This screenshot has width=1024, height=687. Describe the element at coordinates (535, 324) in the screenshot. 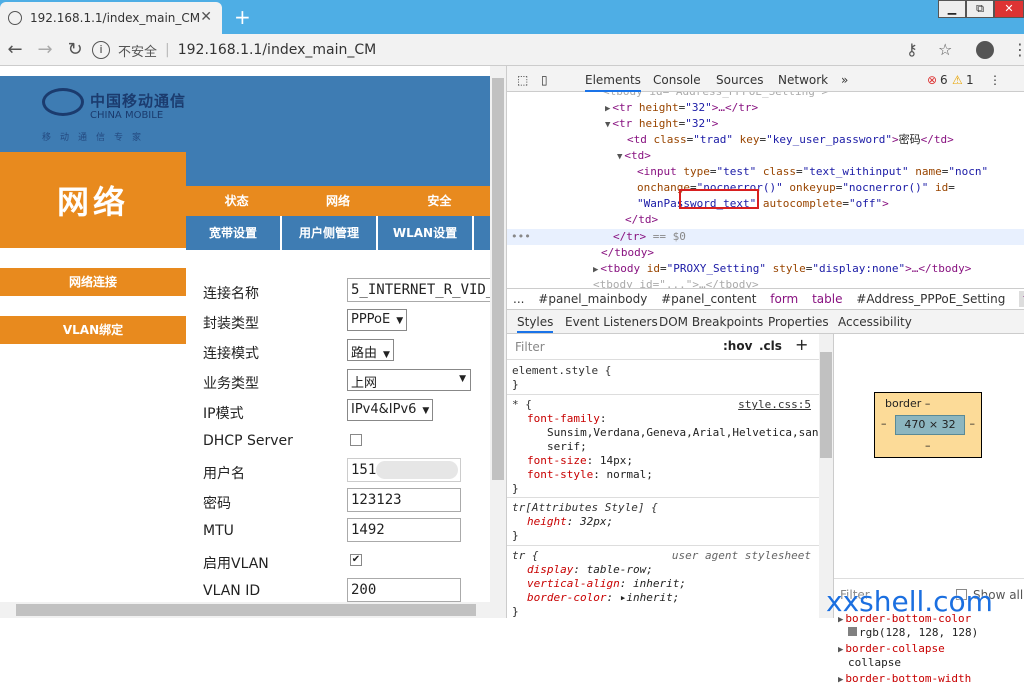

I see `tab-styles: Styles` at that location.